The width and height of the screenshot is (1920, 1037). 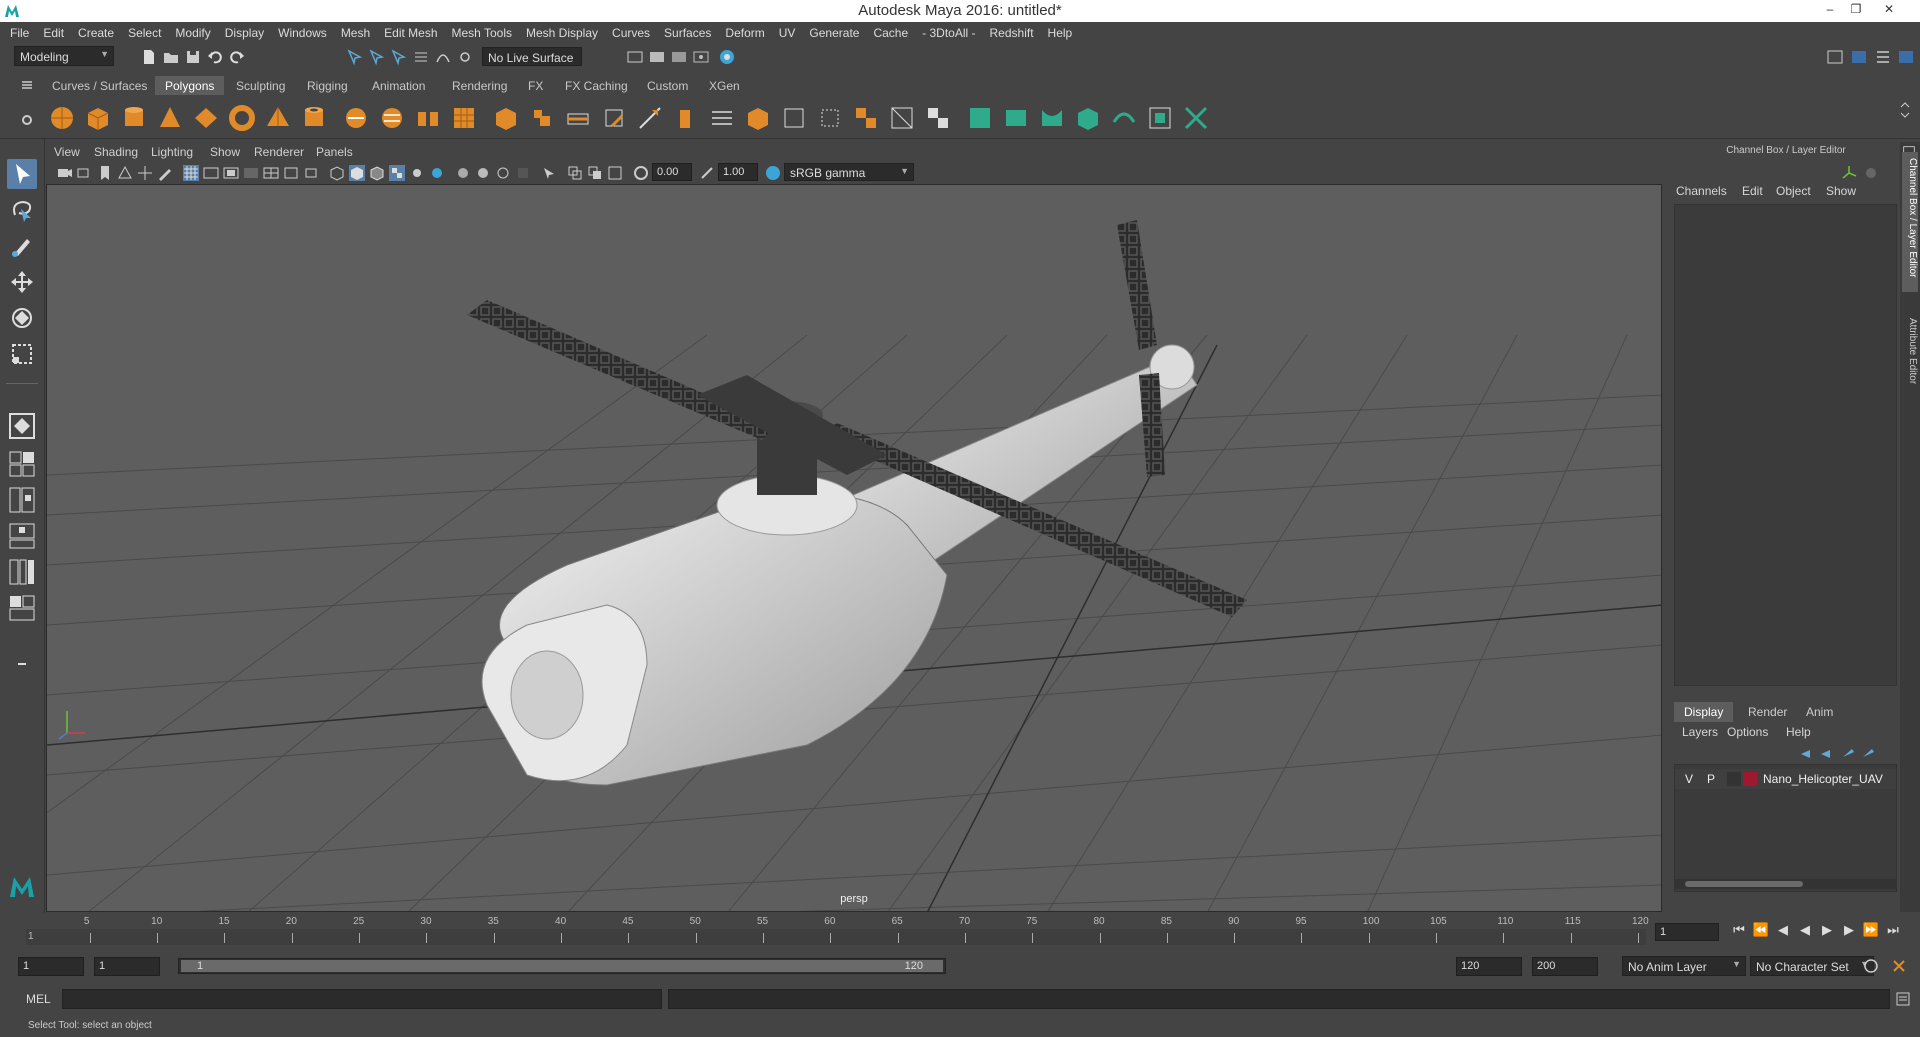 I want to click on ipr-render-icon, so click(x=679, y=57).